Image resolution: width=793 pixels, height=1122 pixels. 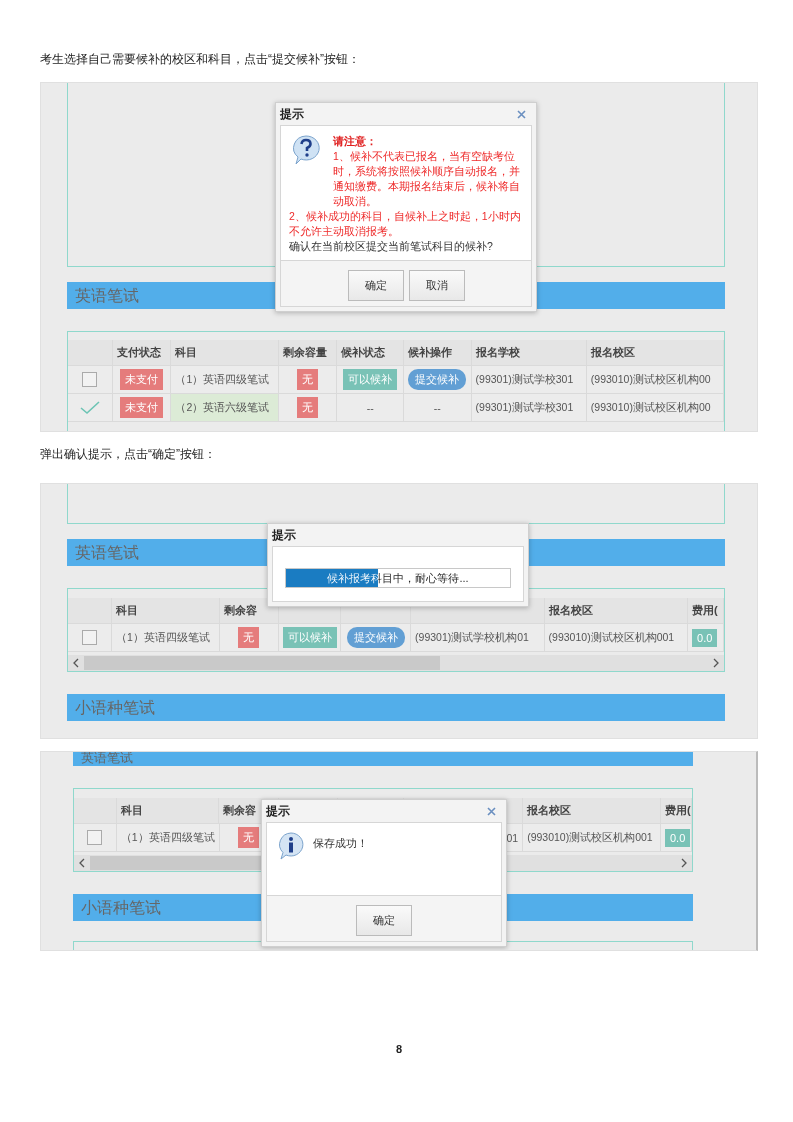 I want to click on table-row: 未支付 （1）英语四级笔试 无 可以候补 提交候补 (99301)测试学校301 (993010)测试校区机构00, so click(x=396, y=380).